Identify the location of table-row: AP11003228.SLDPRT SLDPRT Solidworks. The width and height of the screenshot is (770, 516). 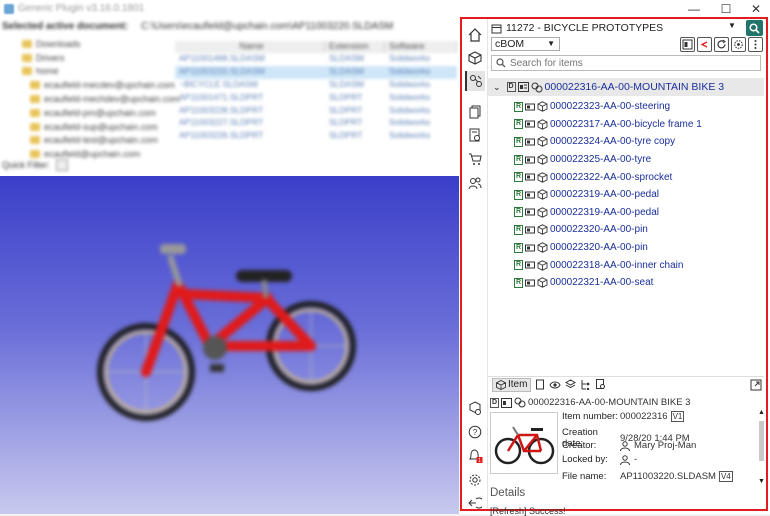
(316, 111).